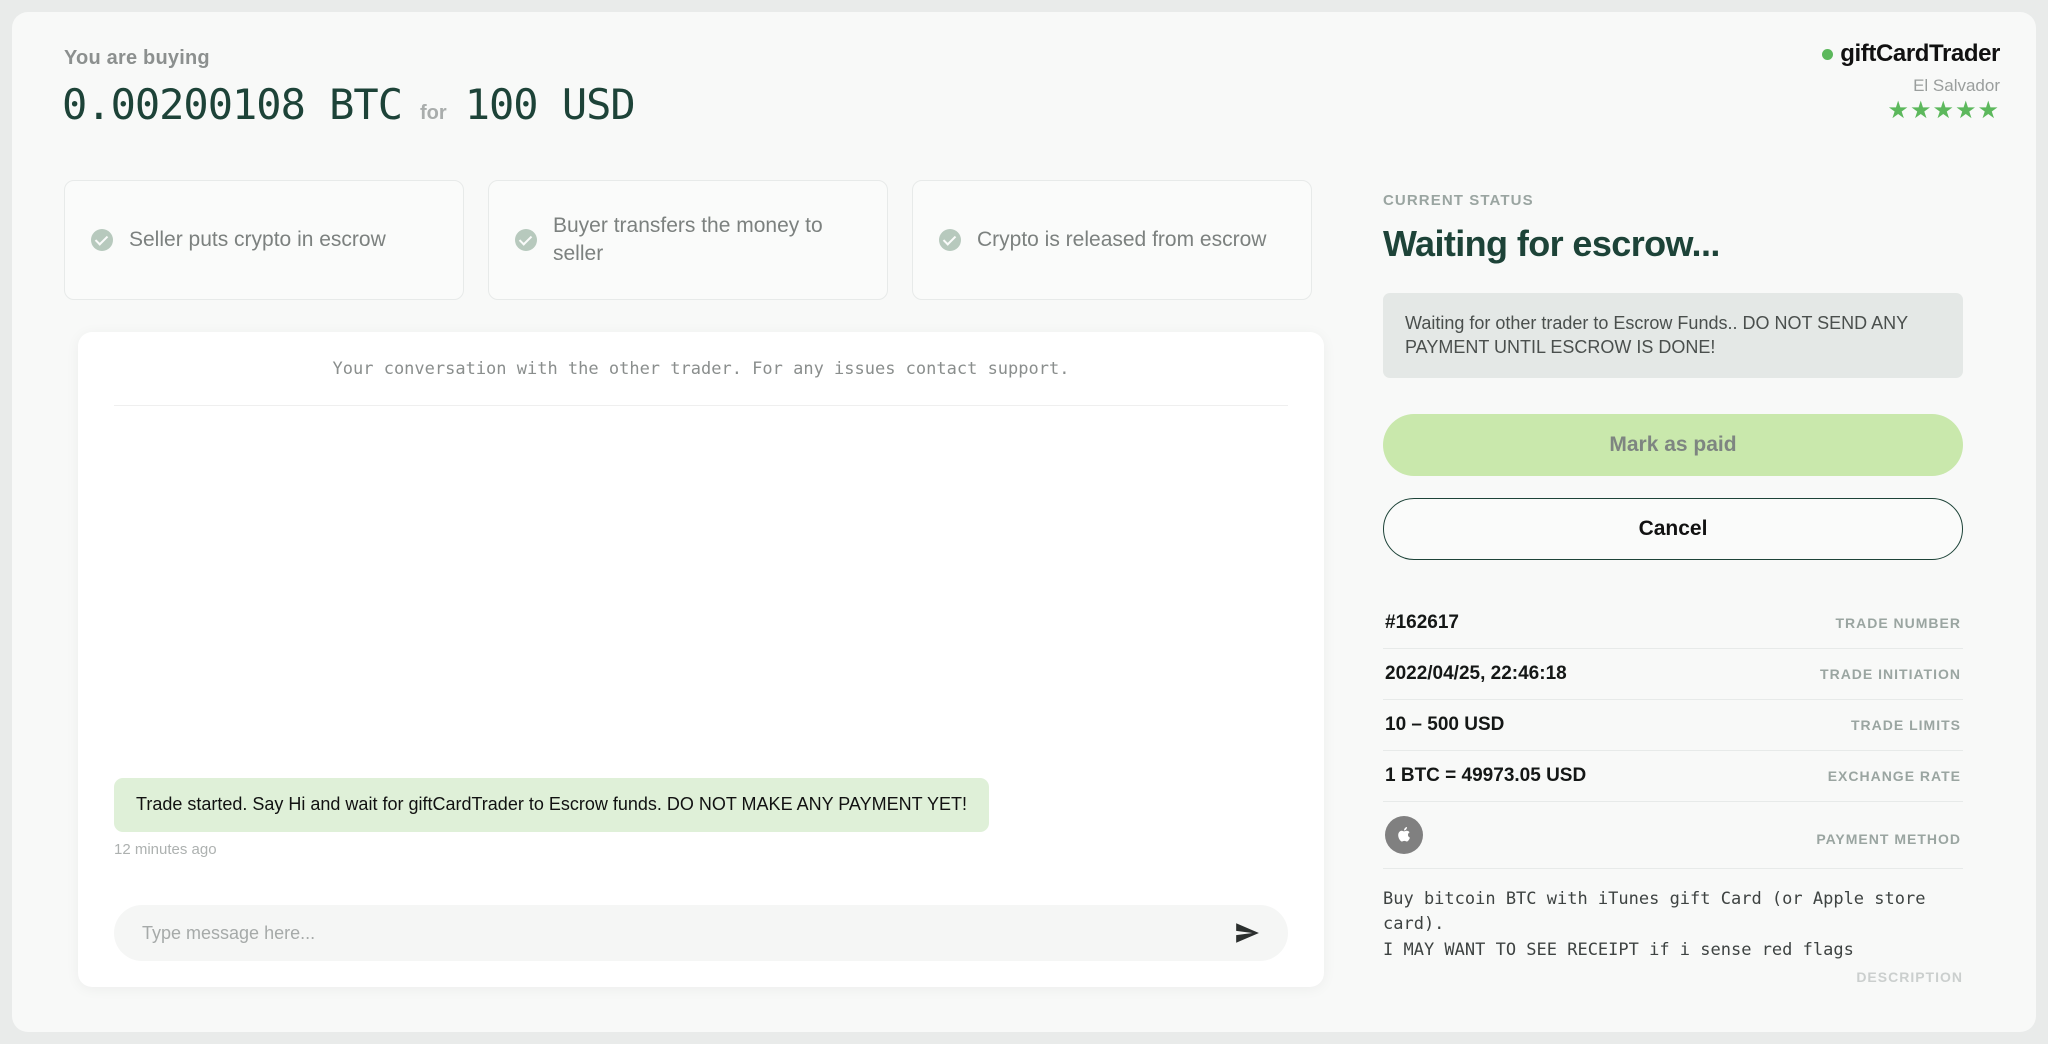 This screenshot has width=2048, height=1044. I want to click on exchange-rate-value: 1 BTC = 49973.05 USD, so click(1486, 775).